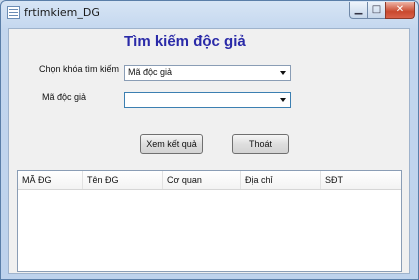 This screenshot has height=280, width=419. What do you see at coordinates (209, 13) in the screenshot?
I see `title-bar: frtimkiem_DG ▁ □ ✕` at bounding box center [209, 13].